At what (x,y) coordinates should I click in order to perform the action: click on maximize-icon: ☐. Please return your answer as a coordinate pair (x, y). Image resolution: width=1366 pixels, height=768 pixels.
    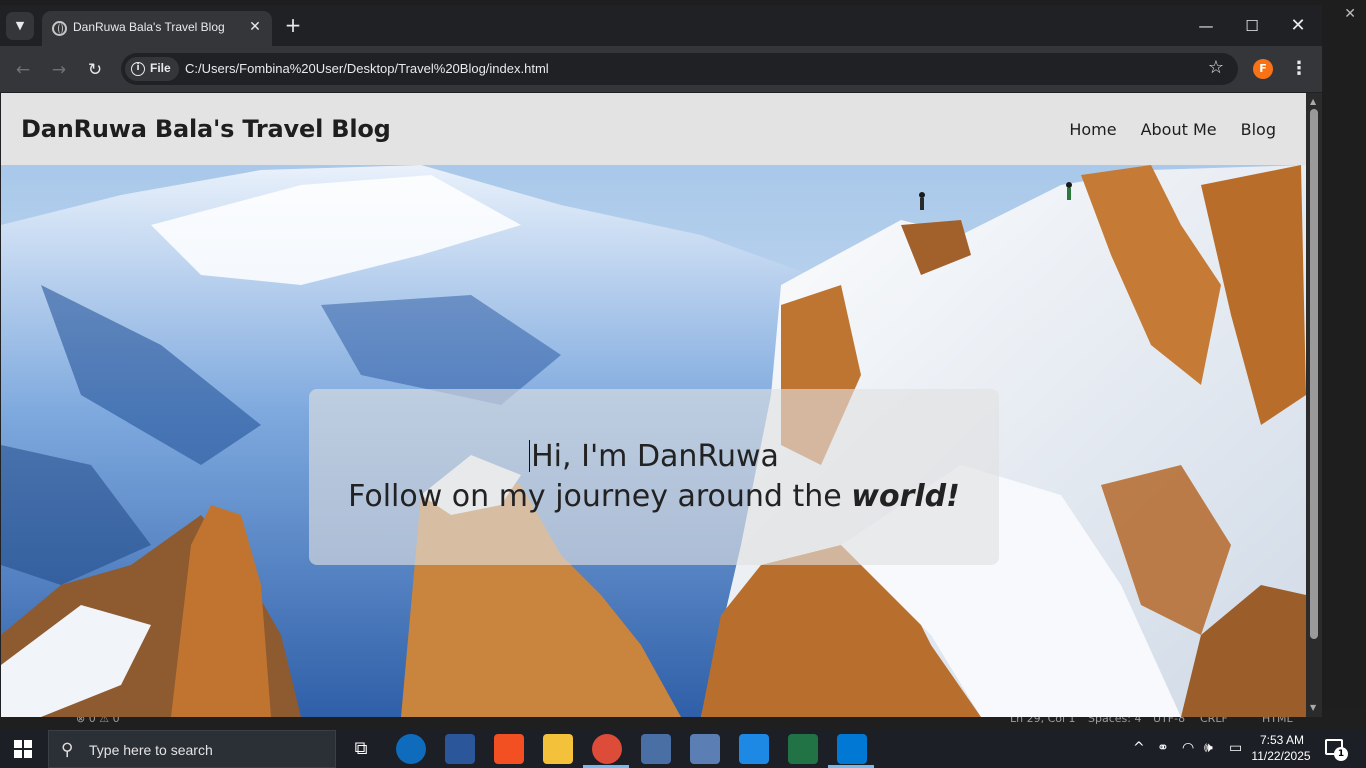
    Looking at the image, I should click on (1252, 26).